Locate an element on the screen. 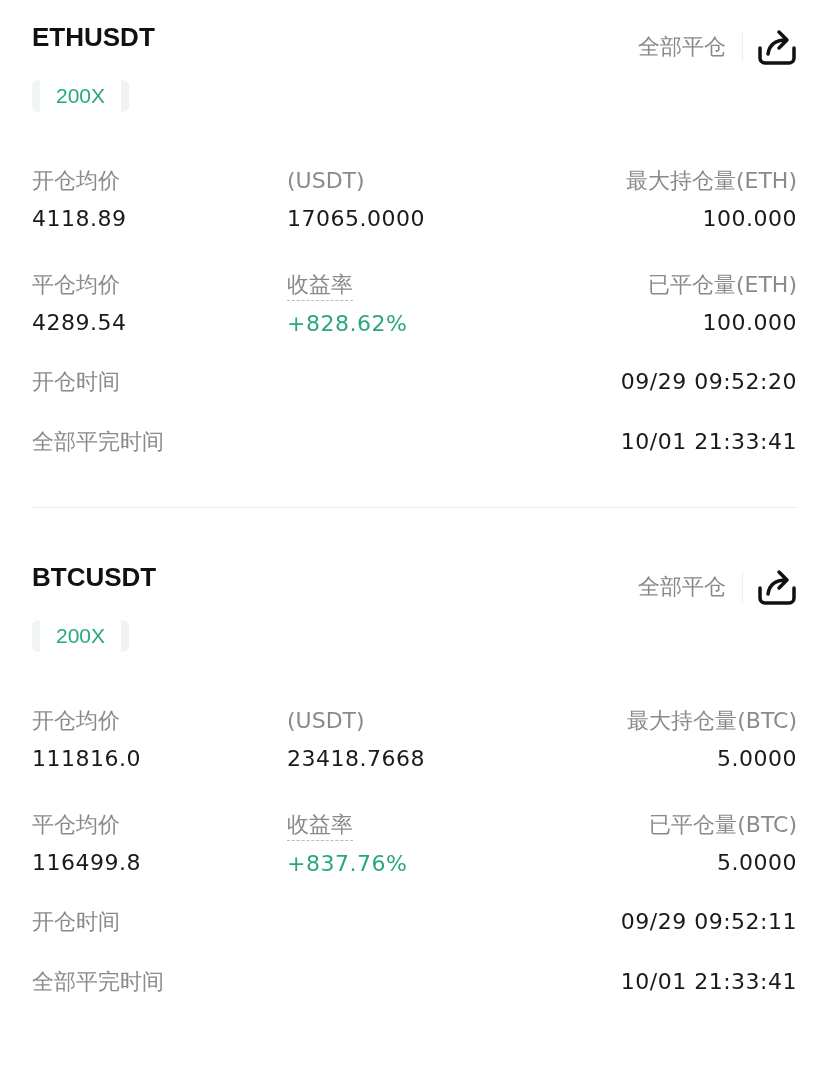 This screenshot has height=1083, width=828. stat-label: 已平仓量(ETH) is located at coordinates (722, 285).